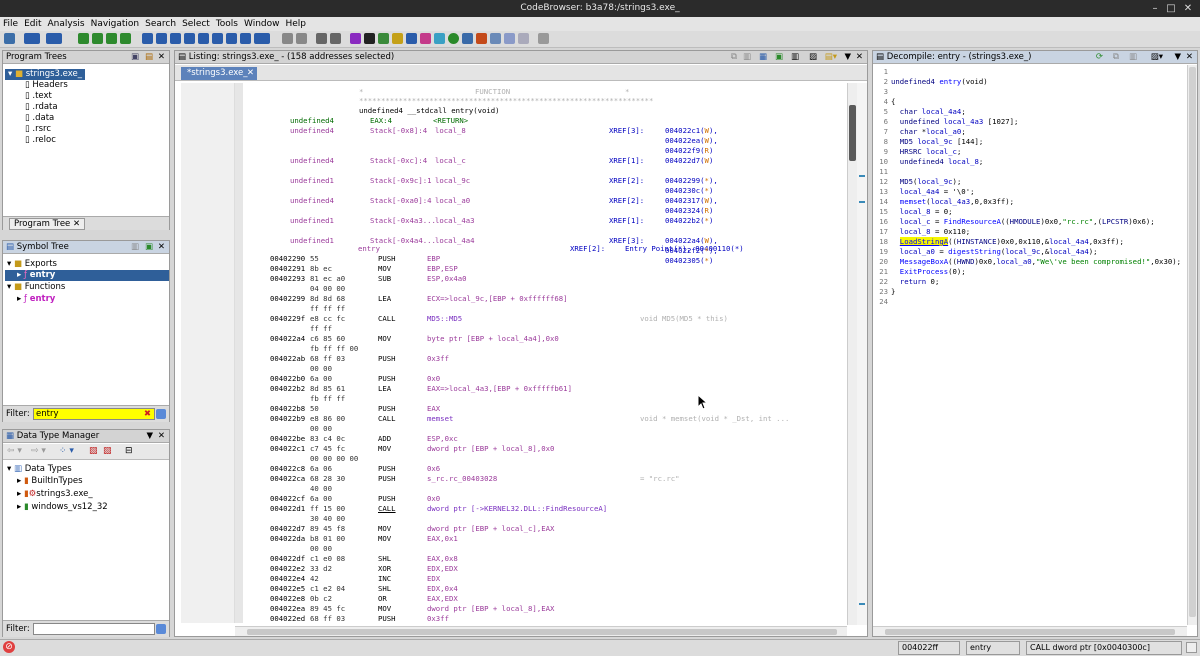 This screenshot has height=656, width=1200. Describe the element at coordinates (287, 539) in the screenshot. I see `instruction-address: 004022da` at that location.